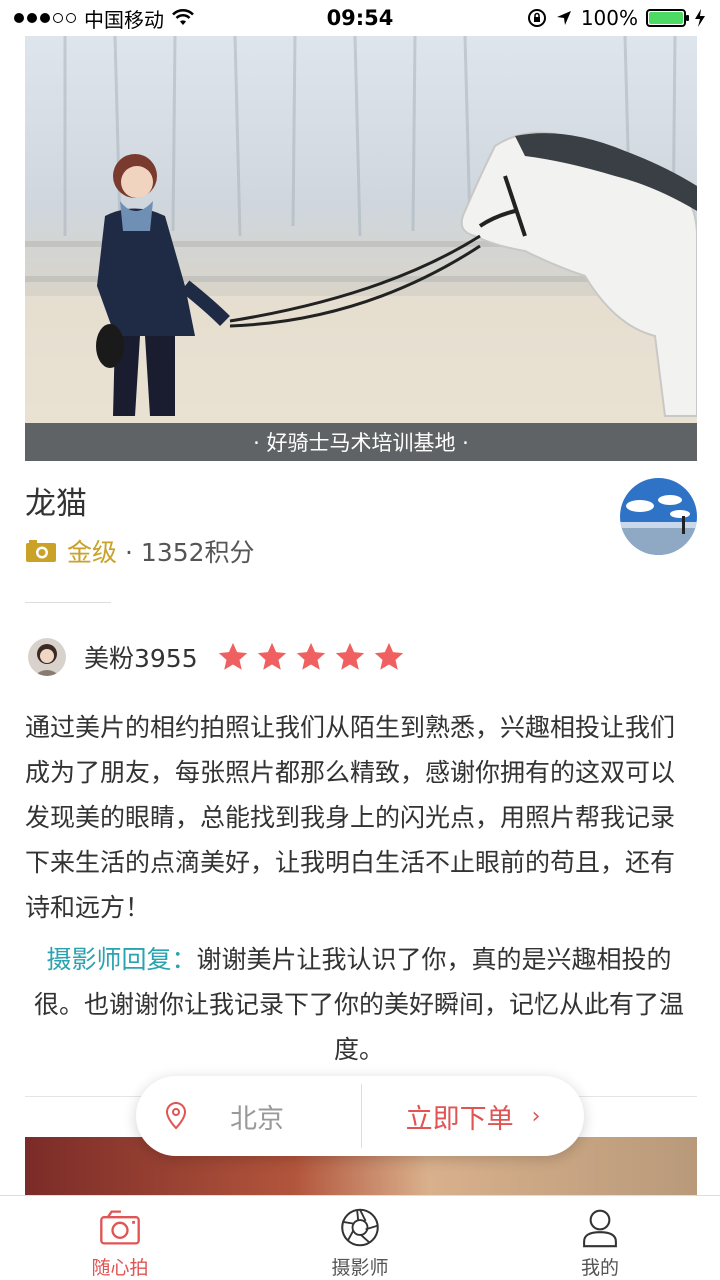  Describe the element at coordinates (658, 516) in the screenshot. I see `photographer-avatar` at that location.